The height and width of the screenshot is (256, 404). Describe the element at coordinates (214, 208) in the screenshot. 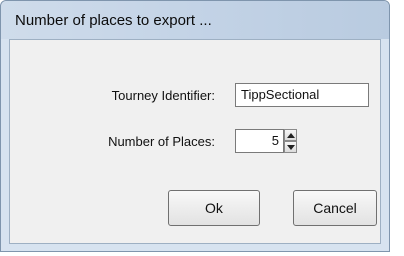

I see `ok-button: Ok` at that location.